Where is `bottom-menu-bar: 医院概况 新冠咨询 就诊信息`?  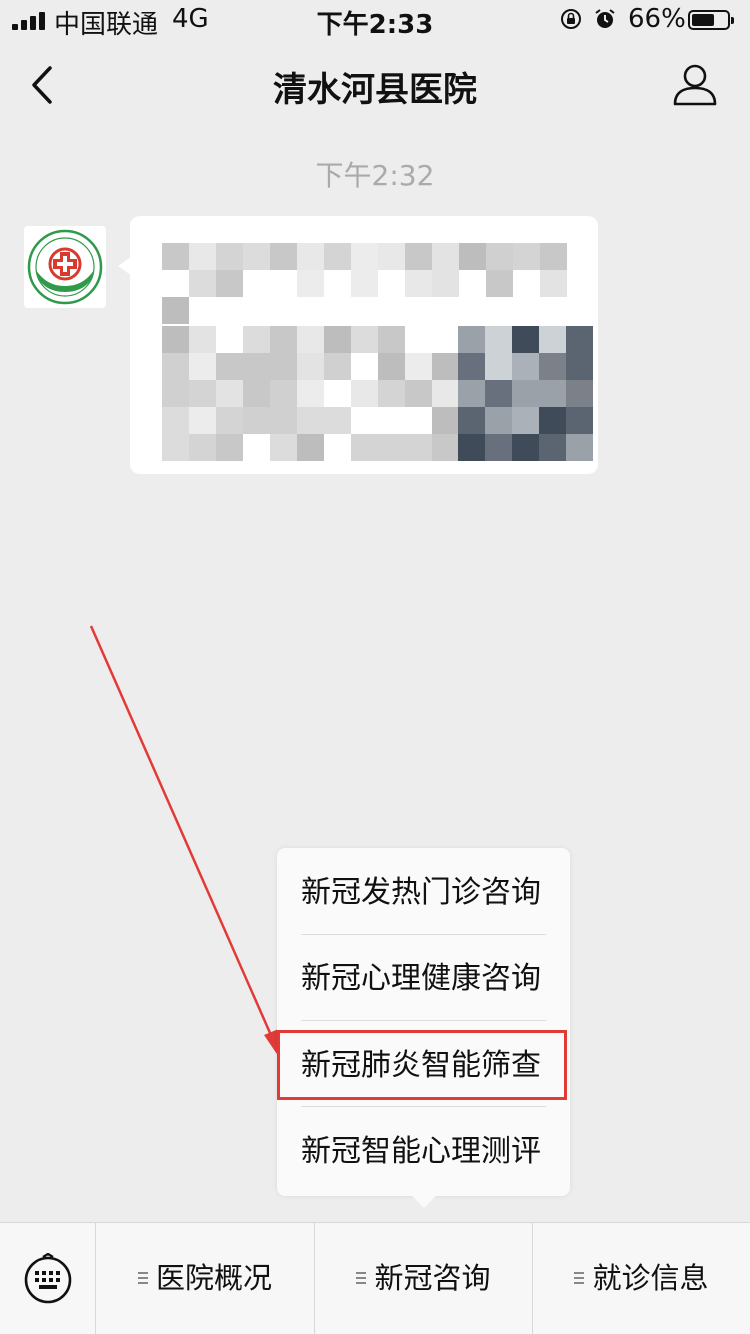 bottom-menu-bar: 医院概况 新冠咨询 就诊信息 is located at coordinates (375, 1278).